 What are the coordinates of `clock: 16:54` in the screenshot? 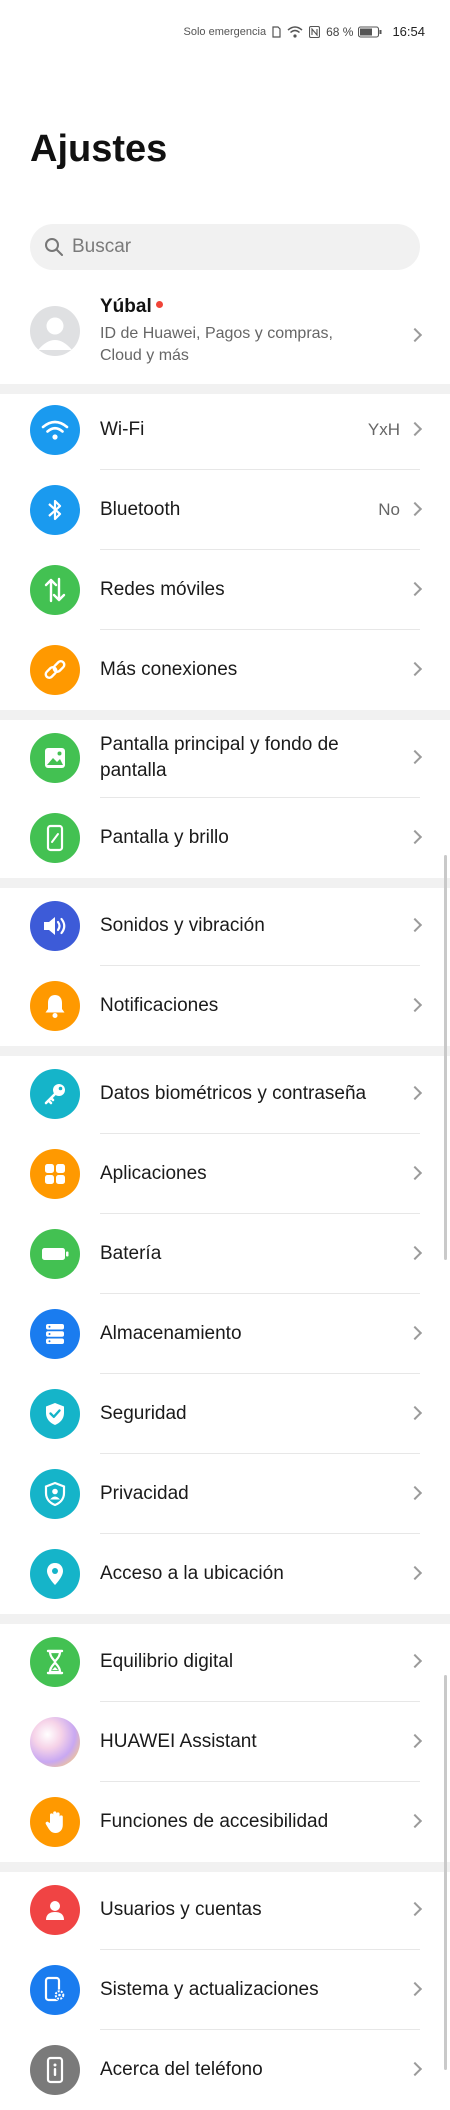 It's located at (408, 31).